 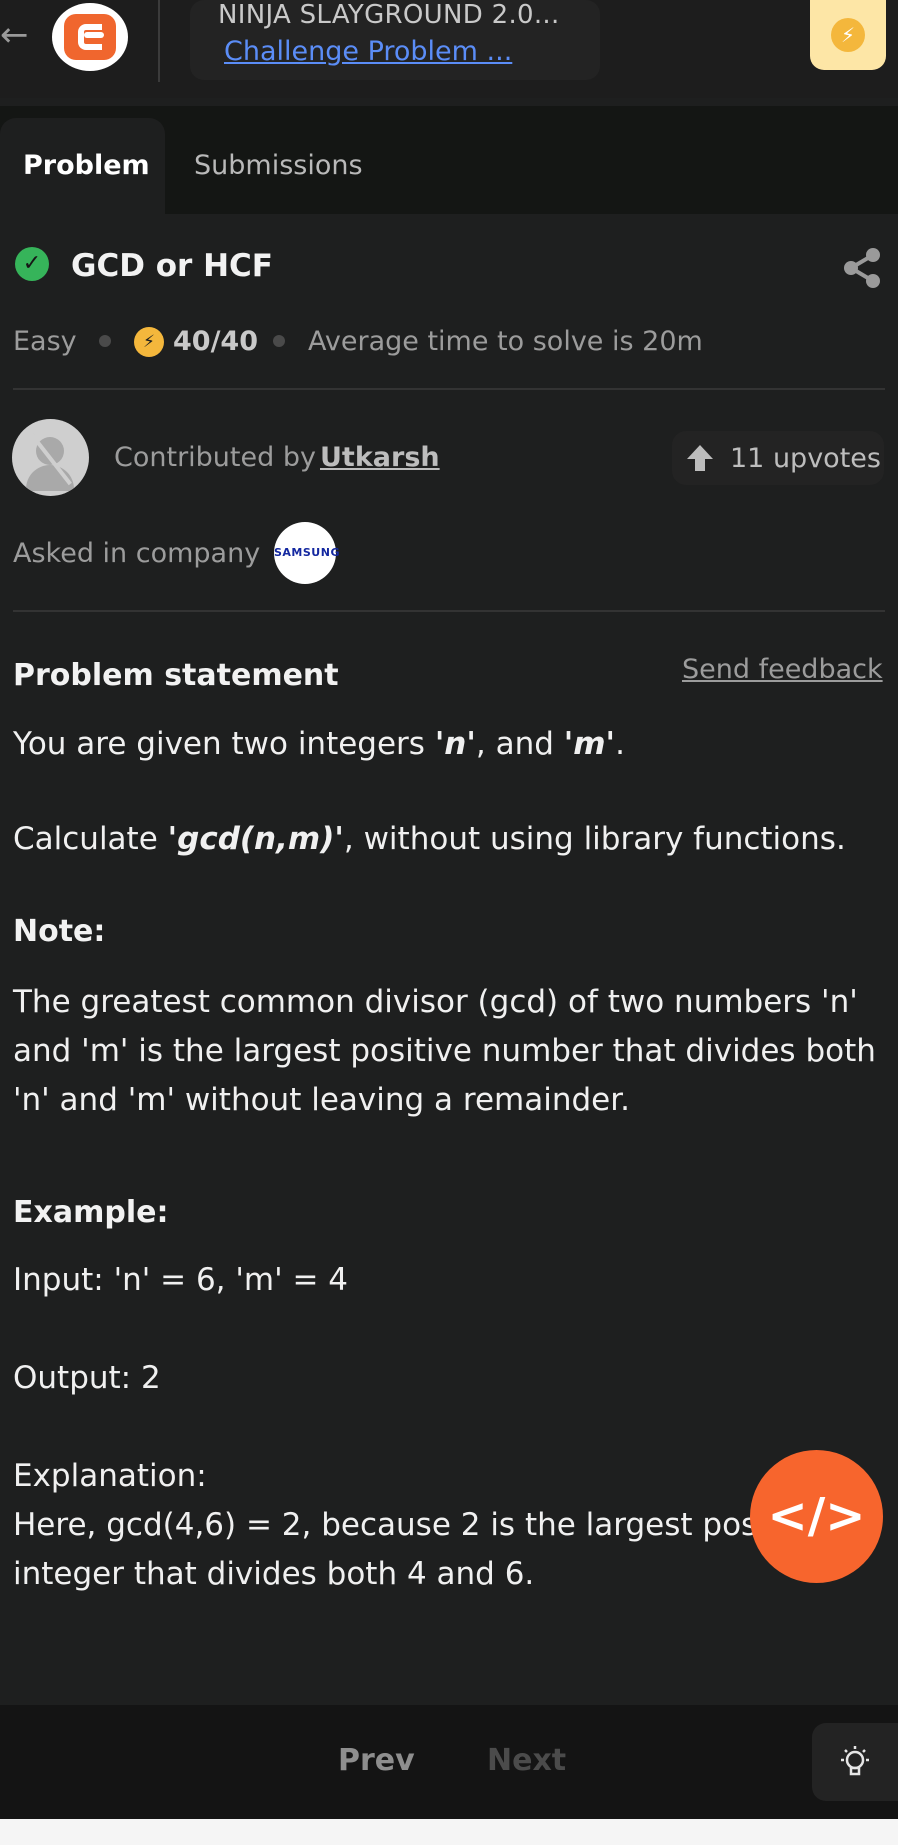 What do you see at coordinates (172, 266) in the screenshot?
I see `problem-title: GCD or HCF` at bounding box center [172, 266].